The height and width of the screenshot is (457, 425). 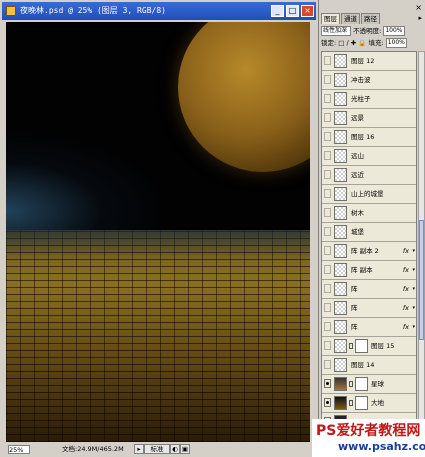 I want to click on panel-menu-icon: ▸, so click(x=420, y=18).